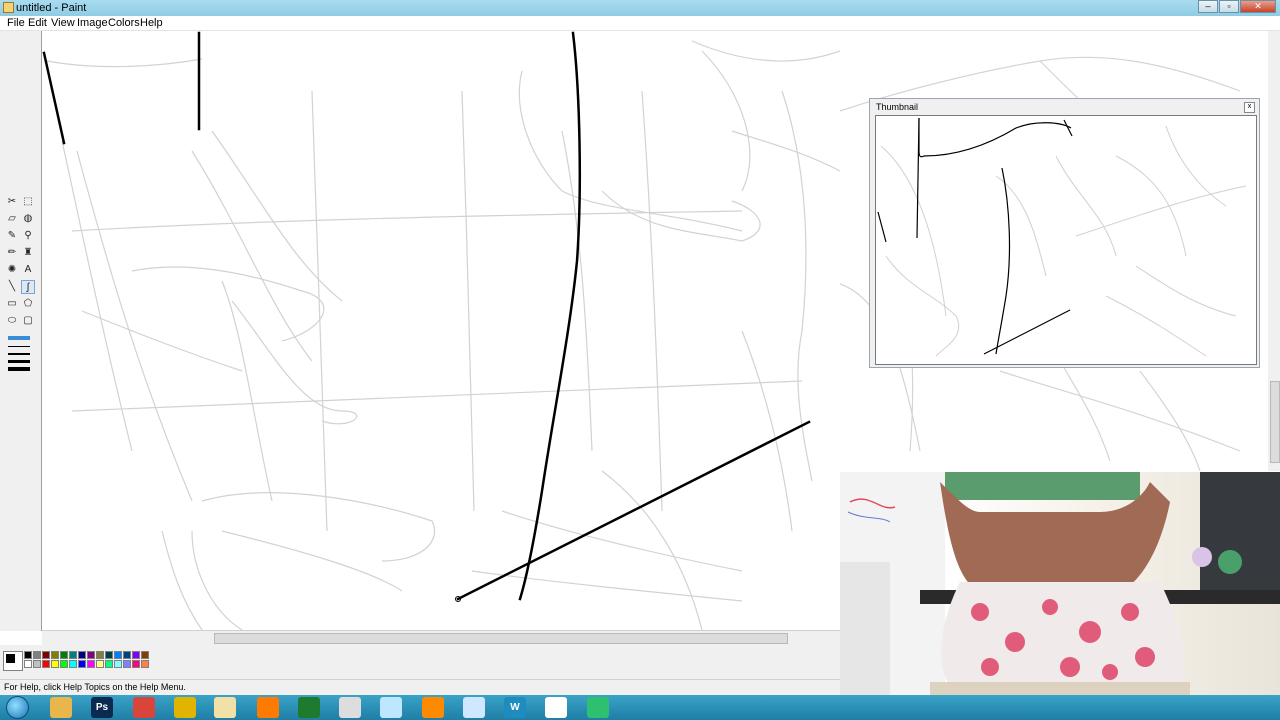 The height and width of the screenshot is (720, 1280). What do you see at coordinates (37, 23) in the screenshot?
I see `menu-edit: Edit` at bounding box center [37, 23].